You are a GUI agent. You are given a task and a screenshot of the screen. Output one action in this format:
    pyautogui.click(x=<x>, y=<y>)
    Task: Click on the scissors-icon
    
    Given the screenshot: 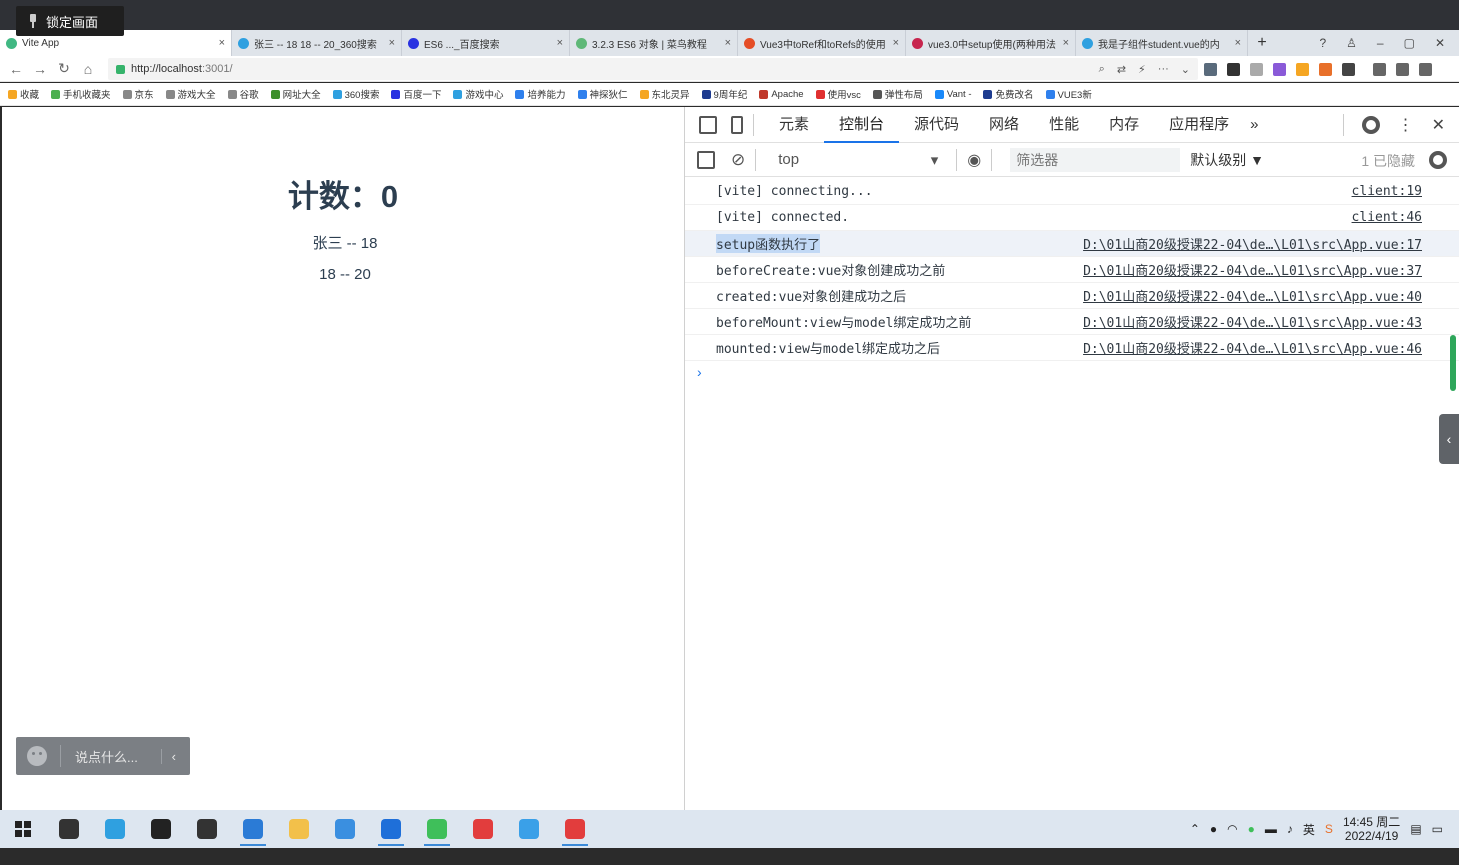 What is the action you would take?
    pyautogui.click(x=1256, y=69)
    